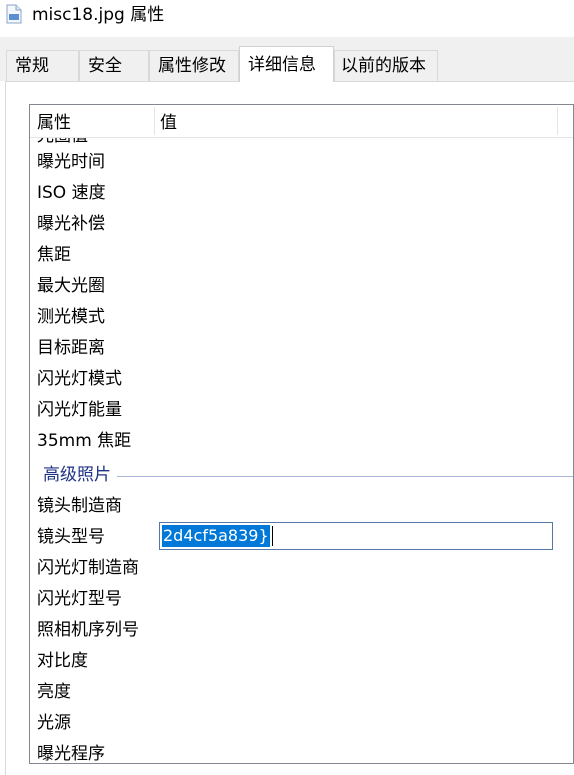 This screenshot has width=574, height=775. What do you see at coordinates (301, 121) in the screenshot?
I see `column-header: 属性 值` at bounding box center [301, 121].